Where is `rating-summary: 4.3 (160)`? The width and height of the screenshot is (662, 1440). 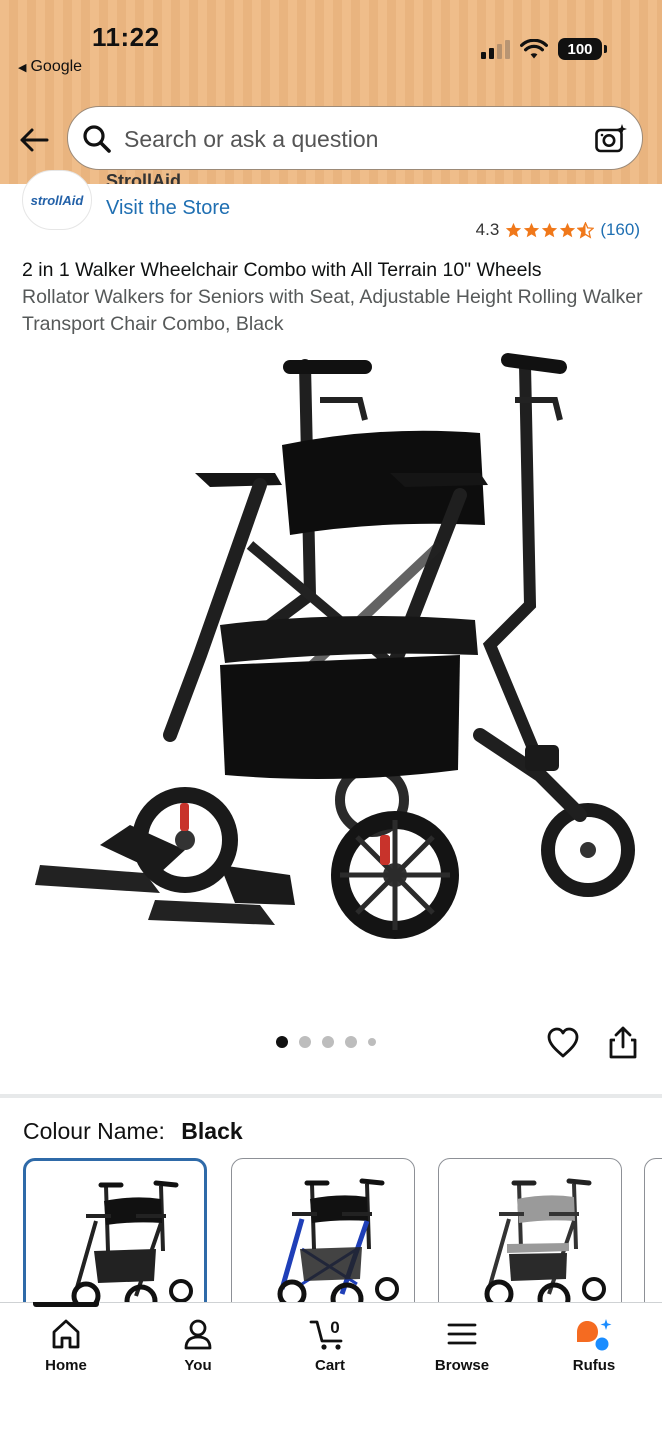 rating-summary: 4.3 (160) is located at coordinates (558, 230).